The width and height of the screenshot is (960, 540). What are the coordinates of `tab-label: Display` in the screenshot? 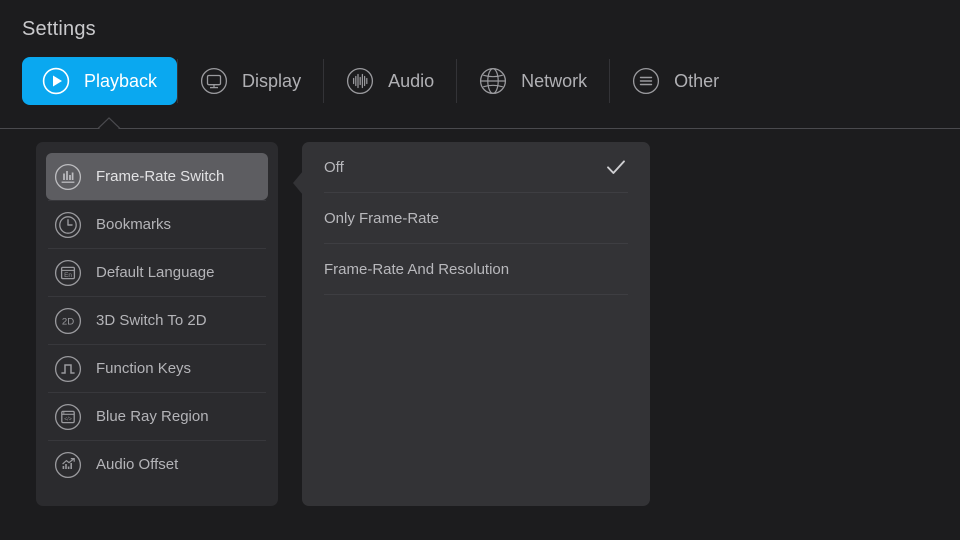 It's located at (272, 80).